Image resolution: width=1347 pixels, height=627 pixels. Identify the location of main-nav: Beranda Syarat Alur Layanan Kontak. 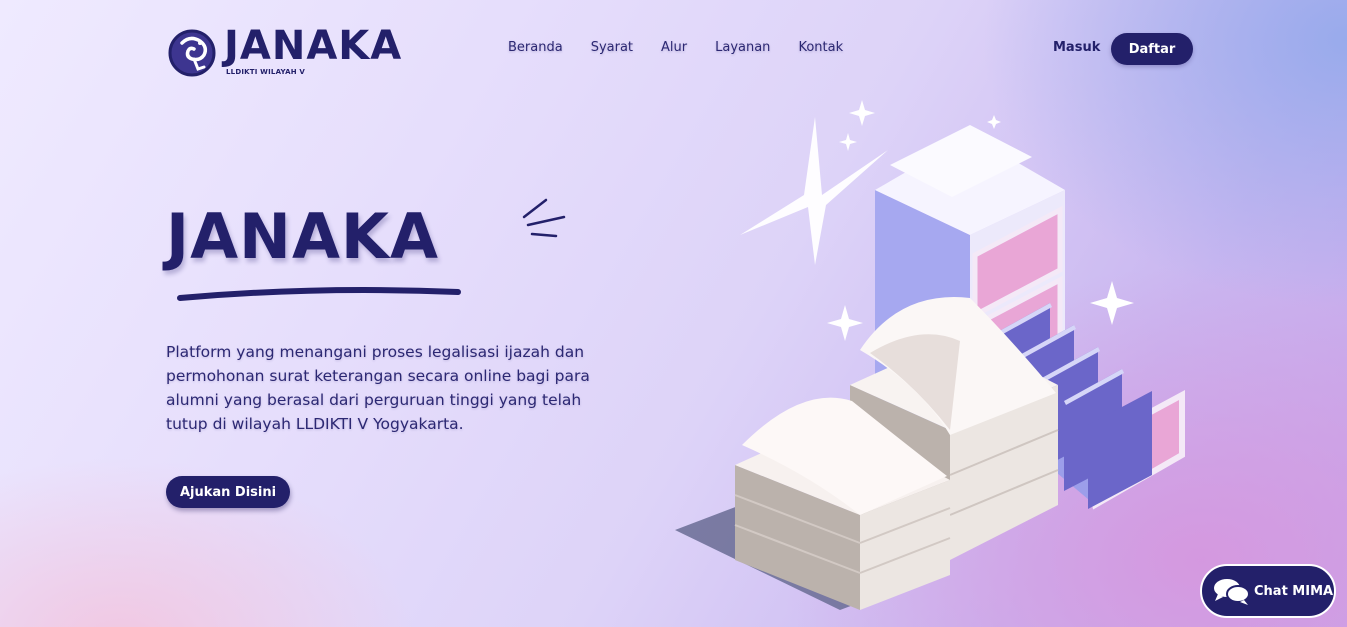
(689, 47).